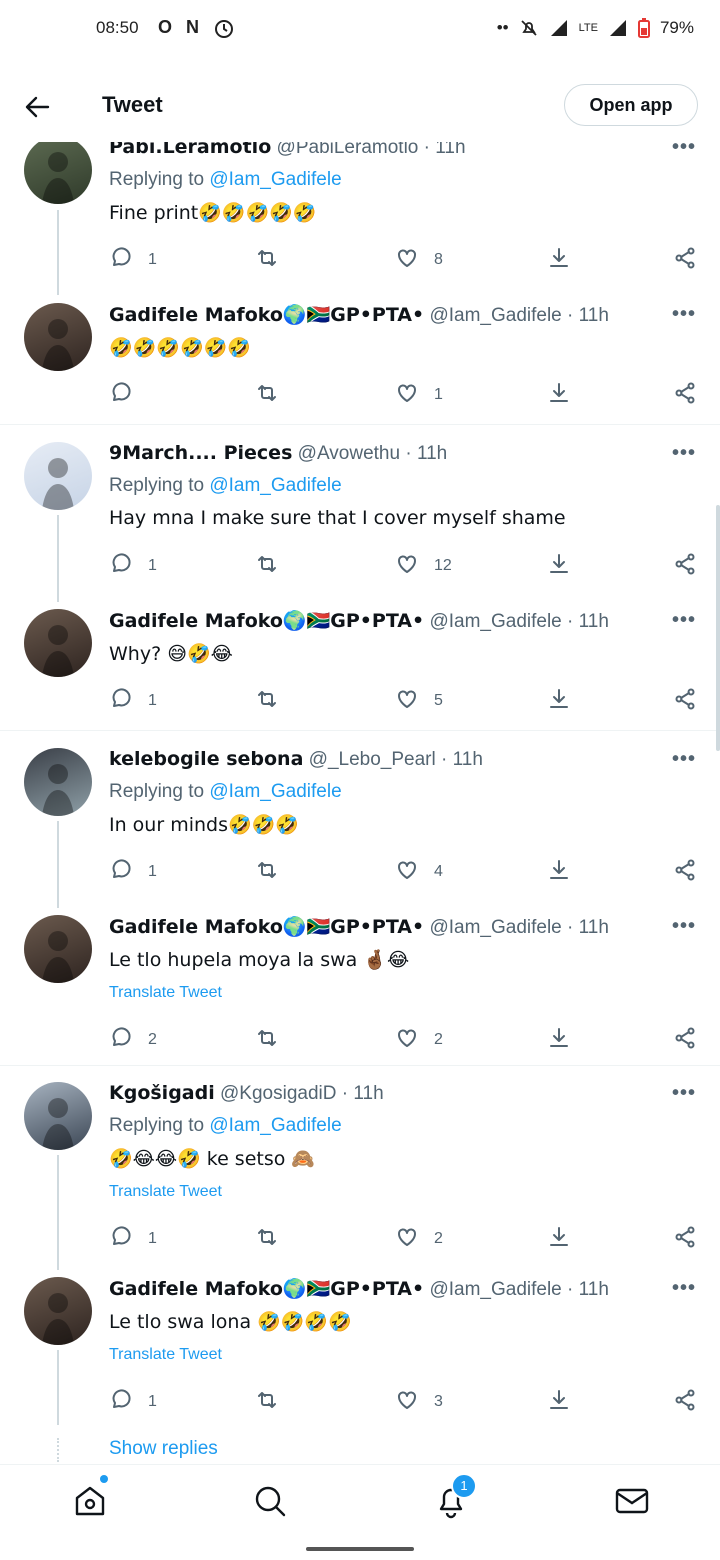 The height and width of the screenshot is (1560, 720). Describe the element at coordinates (418, 1402) in the screenshot. I see `like-button: 3` at that location.